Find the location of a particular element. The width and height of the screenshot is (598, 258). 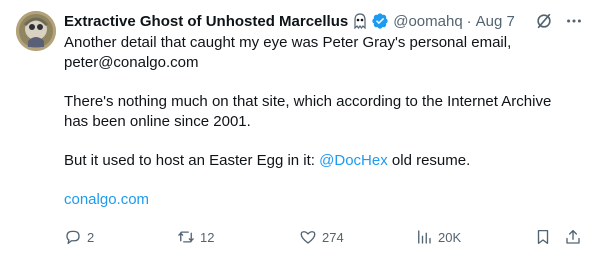

bookmark-button is located at coordinates (543, 237).